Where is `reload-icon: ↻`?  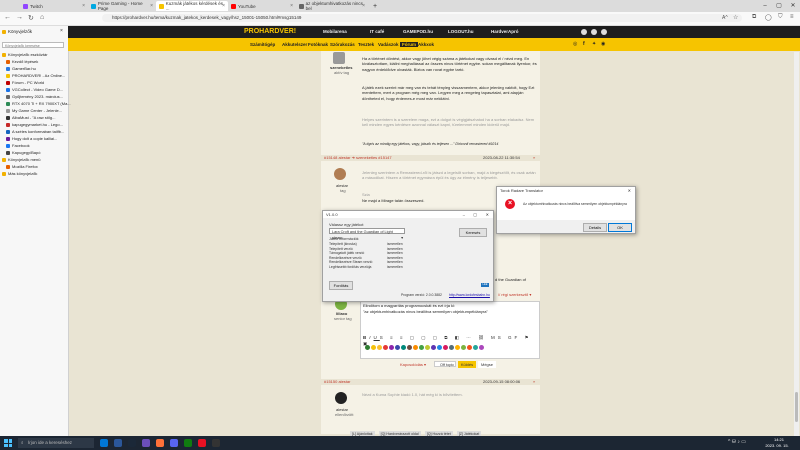 reload-icon: ↻ is located at coordinates (31, 18).